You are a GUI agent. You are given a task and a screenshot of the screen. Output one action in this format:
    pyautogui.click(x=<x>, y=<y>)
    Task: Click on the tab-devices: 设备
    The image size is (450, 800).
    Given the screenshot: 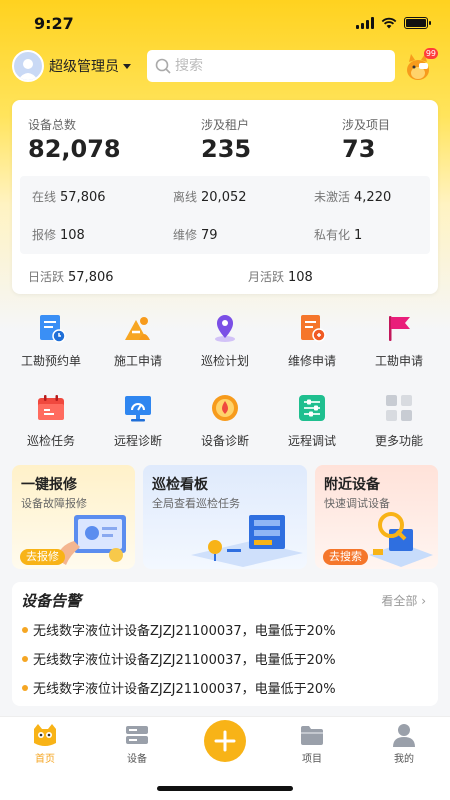 What is the action you would take?
    pyautogui.click(x=137, y=744)
    